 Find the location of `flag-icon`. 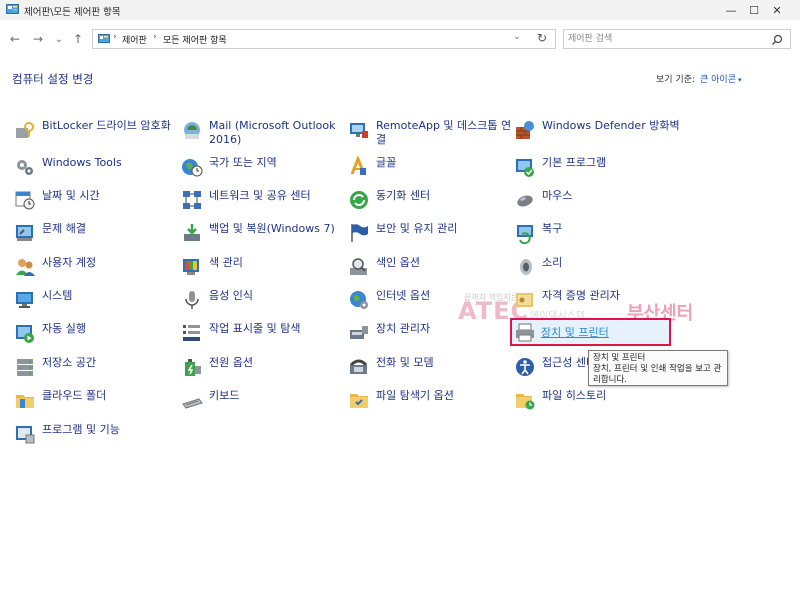

flag-icon is located at coordinates (359, 233).